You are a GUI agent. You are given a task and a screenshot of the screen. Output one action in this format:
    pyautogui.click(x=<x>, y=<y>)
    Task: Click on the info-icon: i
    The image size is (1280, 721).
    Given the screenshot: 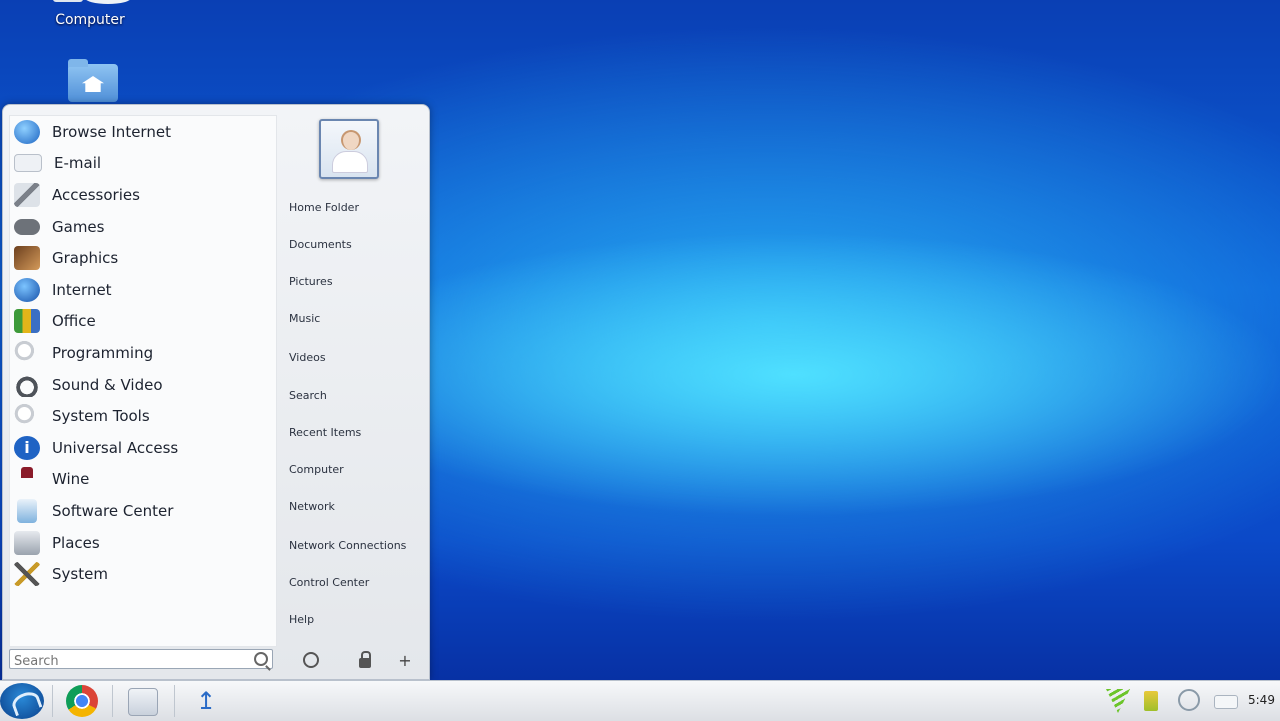 What is the action you would take?
    pyautogui.click(x=27, y=447)
    